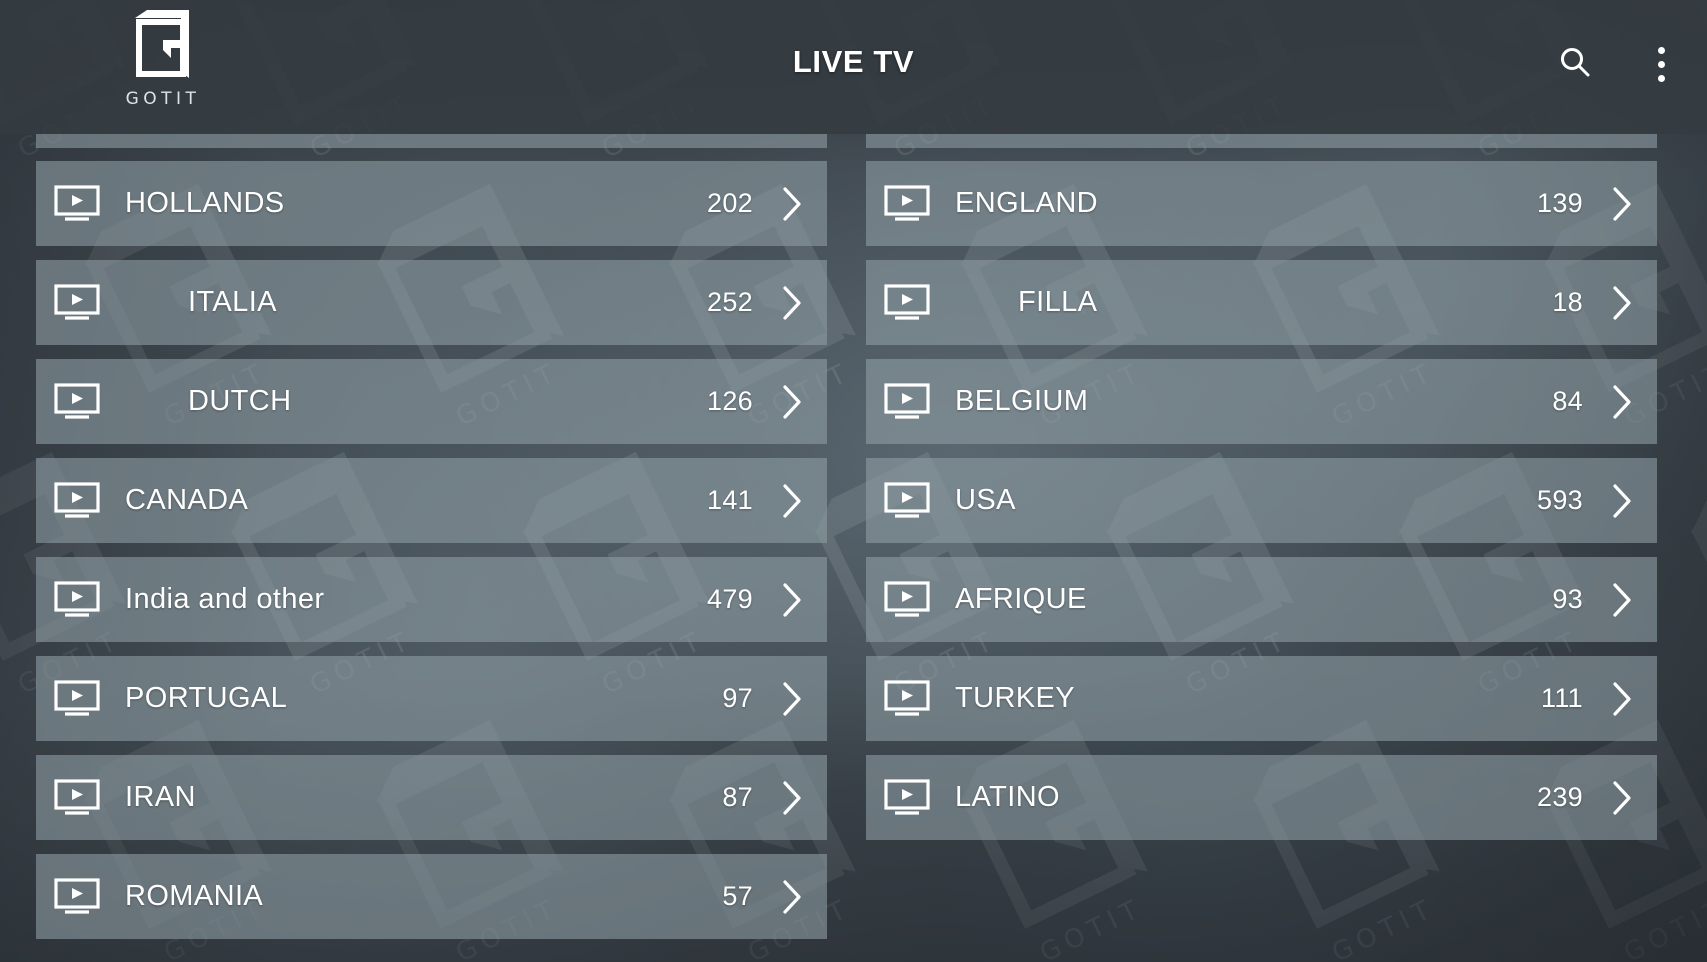 Image resolution: width=1707 pixels, height=962 pixels. Describe the element at coordinates (194, 896) in the screenshot. I see `category-label: ROMANIA` at that location.